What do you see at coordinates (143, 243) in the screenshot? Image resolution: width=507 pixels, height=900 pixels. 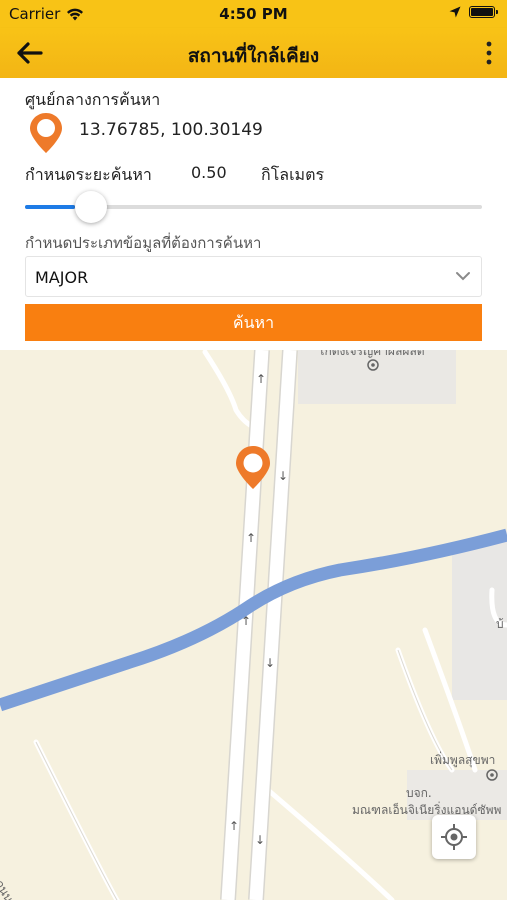 I see `data-type-label: กำหนดประเภทข้อมูลที่ต้องการค้นหา` at bounding box center [143, 243].